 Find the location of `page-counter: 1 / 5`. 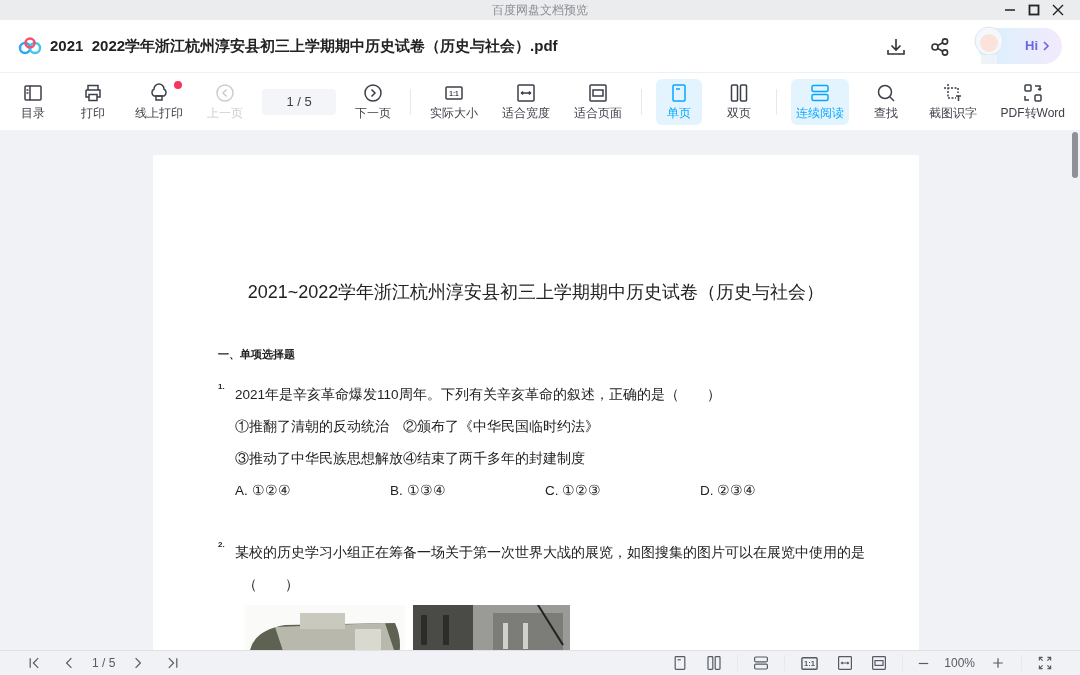

page-counter: 1 / 5 is located at coordinates (104, 663).